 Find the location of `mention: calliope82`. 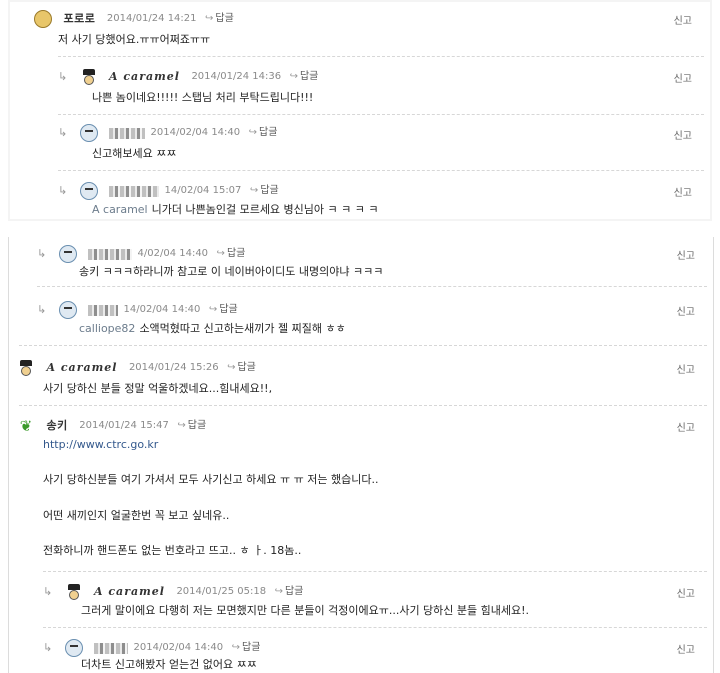

mention: calliope82 is located at coordinates (107, 328).